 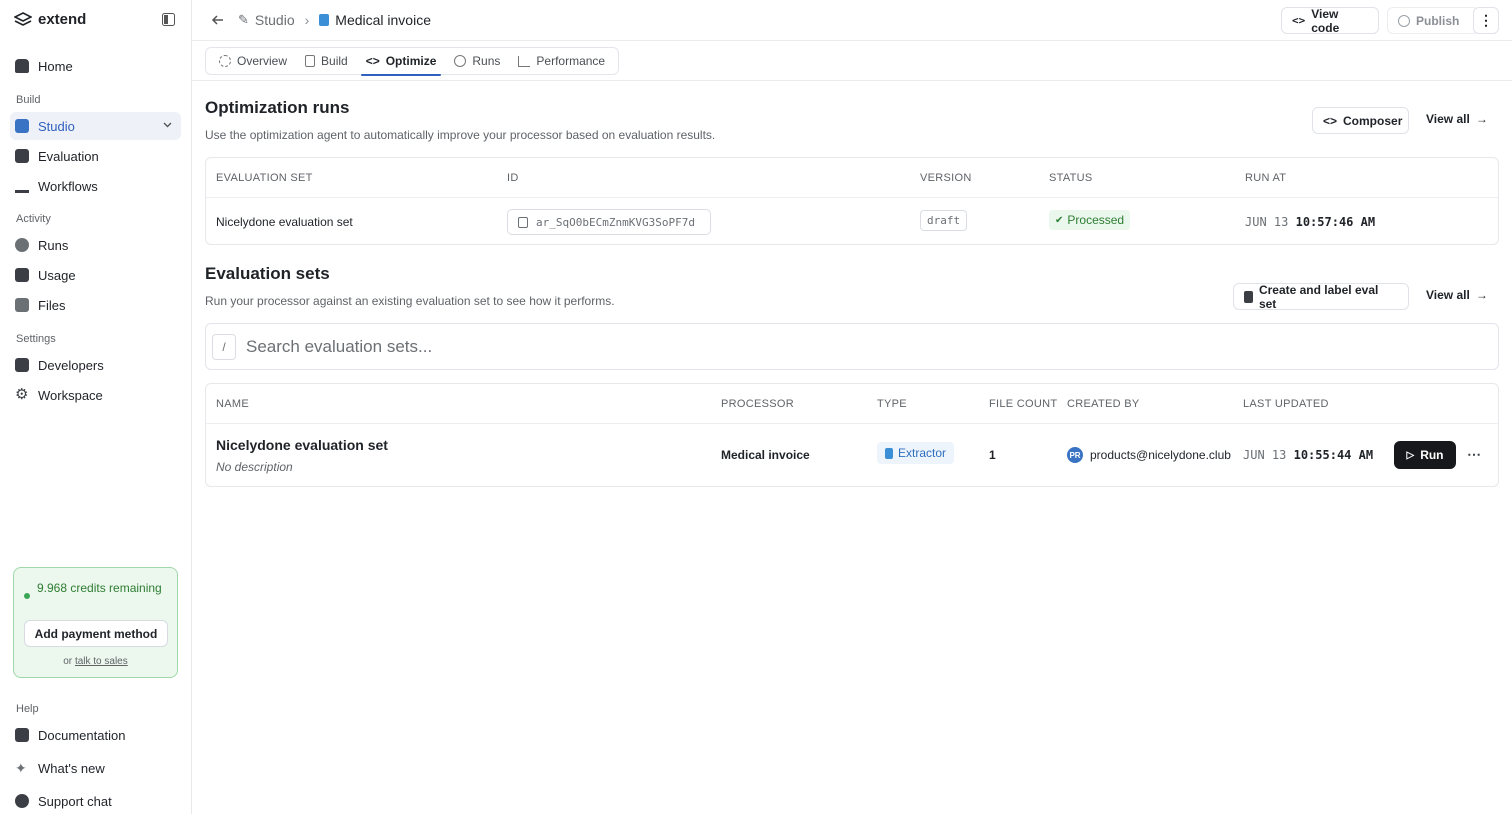 What do you see at coordinates (302, 445) in the screenshot?
I see `eval-set-name: Nicelydone evaluation set` at bounding box center [302, 445].